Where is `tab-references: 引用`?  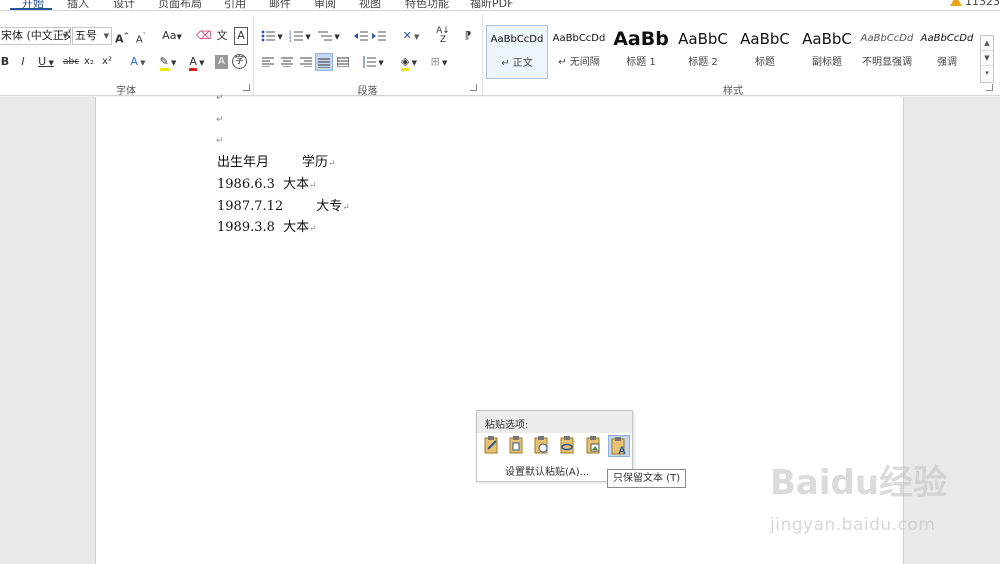 tab-references: 引用 is located at coordinates (235, 5).